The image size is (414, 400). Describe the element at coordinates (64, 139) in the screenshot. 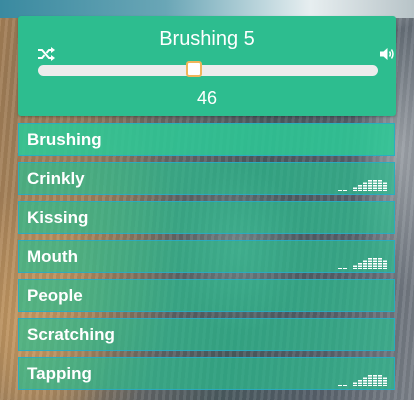

I see `sound-label: Brushing` at that location.